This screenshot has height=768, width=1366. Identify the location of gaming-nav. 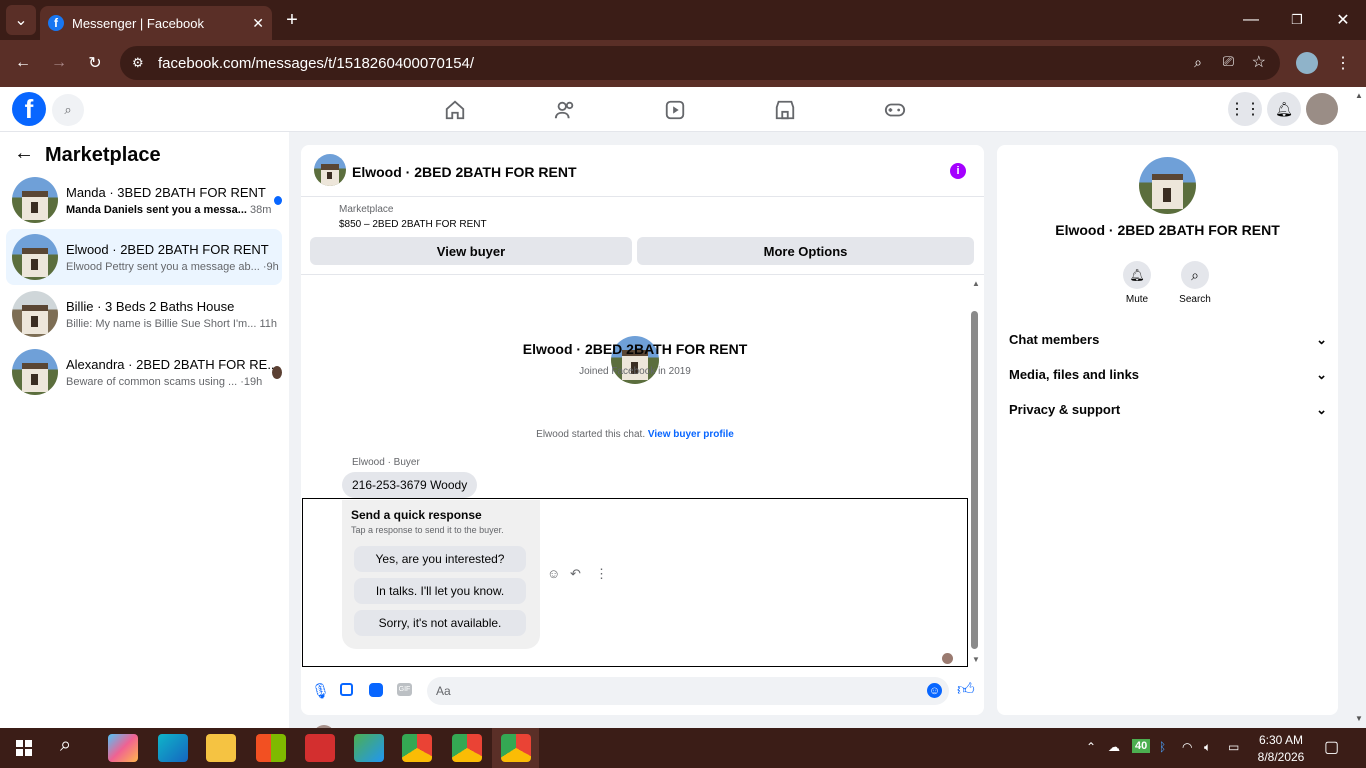
(895, 110).